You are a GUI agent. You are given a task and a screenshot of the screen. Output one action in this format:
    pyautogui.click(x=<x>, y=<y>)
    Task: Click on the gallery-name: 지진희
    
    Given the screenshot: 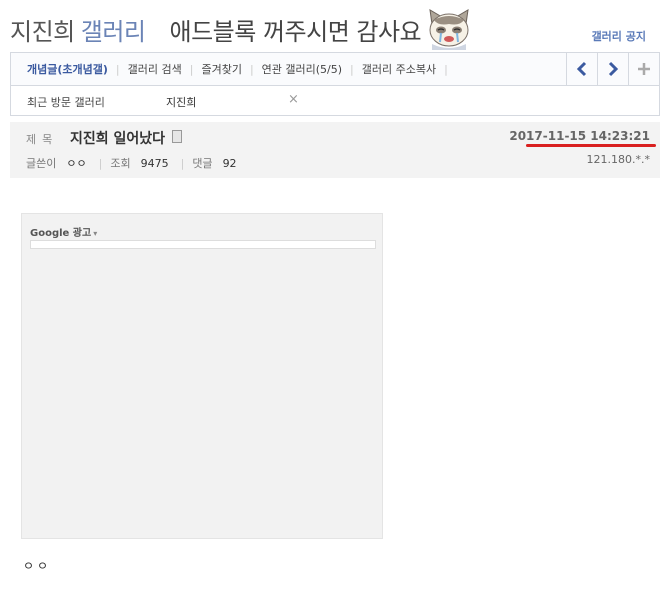 What is the action you would take?
    pyautogui.click(x=42, y=32)
    